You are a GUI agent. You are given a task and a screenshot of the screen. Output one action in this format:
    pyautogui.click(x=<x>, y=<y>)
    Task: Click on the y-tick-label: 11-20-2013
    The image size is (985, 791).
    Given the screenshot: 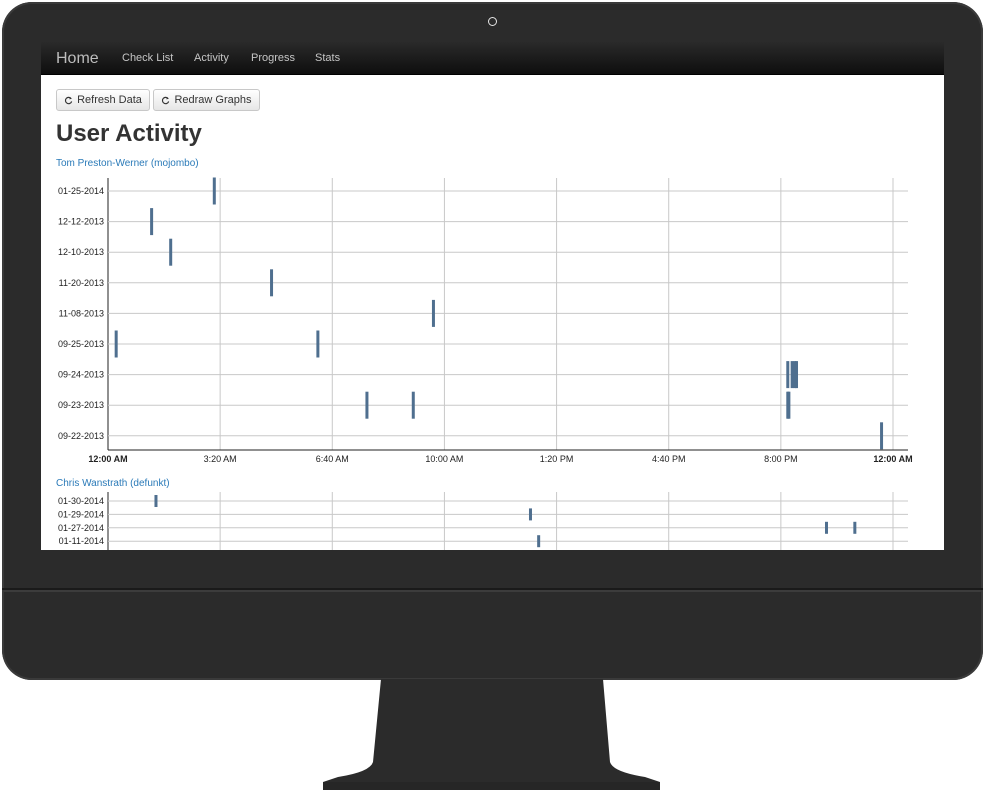 What is the action you would take?
    pyautogui.click(x=81, y=283)
    